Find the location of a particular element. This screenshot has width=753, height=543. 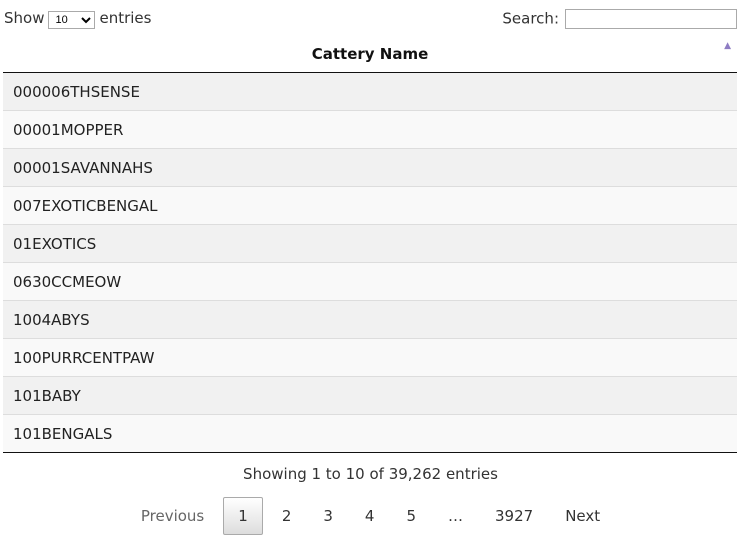

table-row: 01EXOTICS is located at coordinates (370, 243).